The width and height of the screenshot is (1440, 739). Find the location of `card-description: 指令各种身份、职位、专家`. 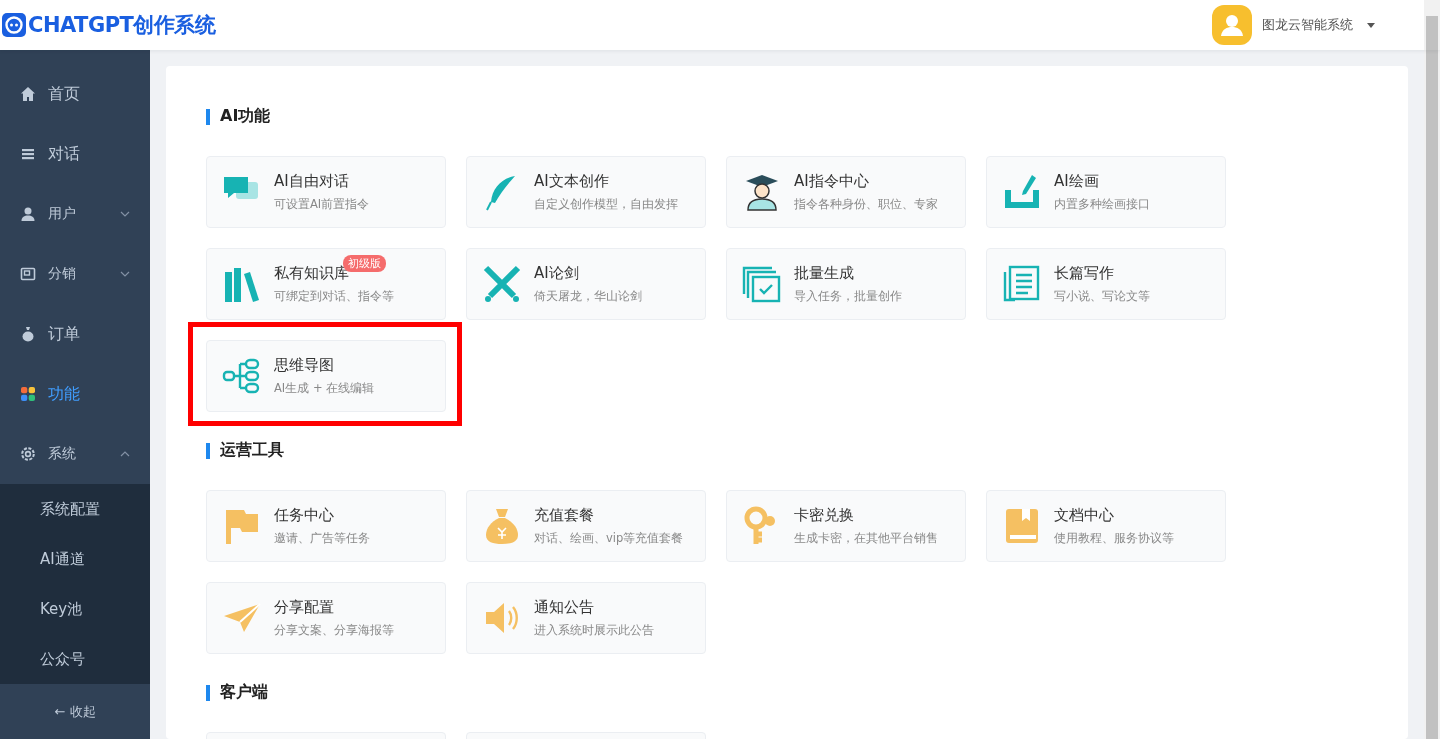

card-description: 指令各种身份、职位、专家 is located at coordinates (866, 204).